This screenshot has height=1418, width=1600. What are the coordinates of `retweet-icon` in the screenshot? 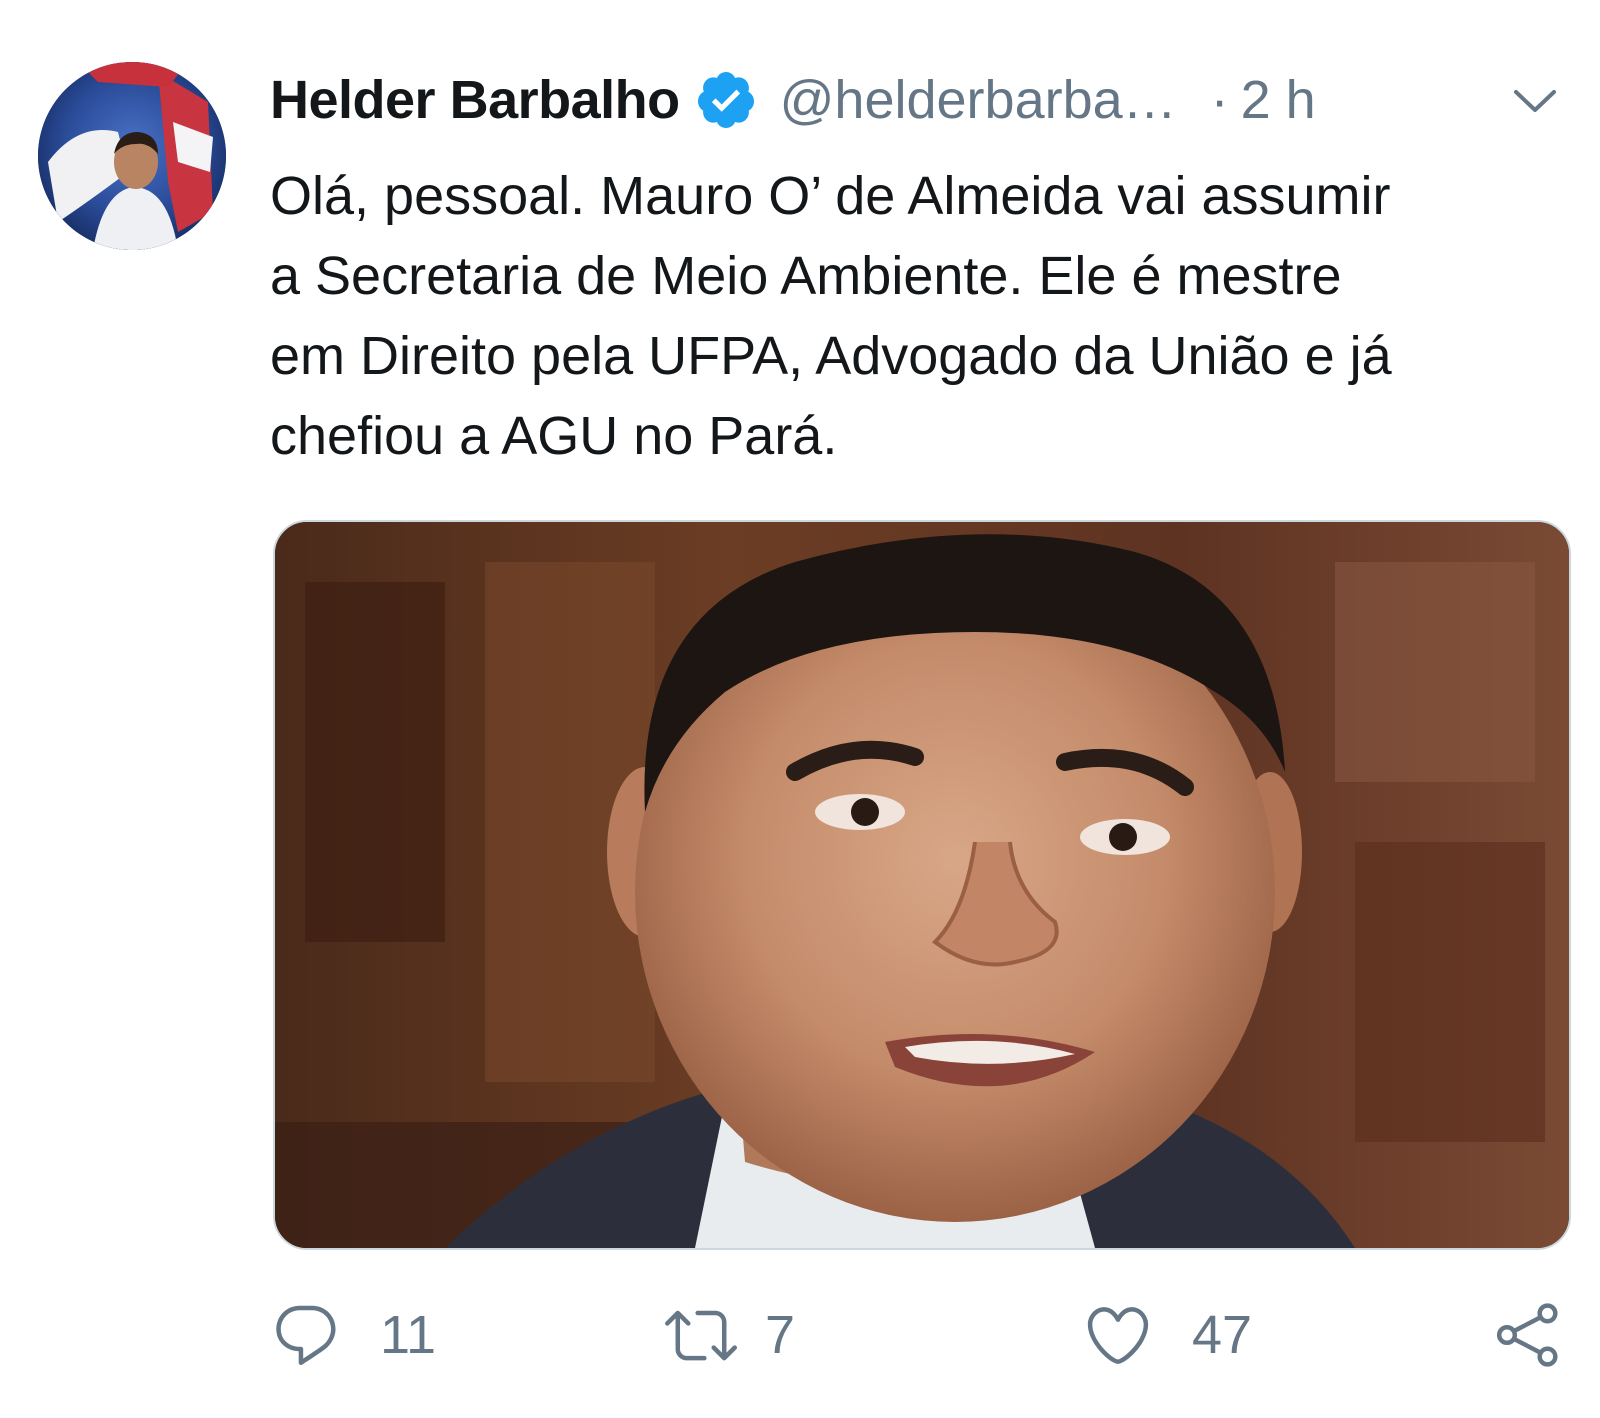 It's located at (701, 1335).